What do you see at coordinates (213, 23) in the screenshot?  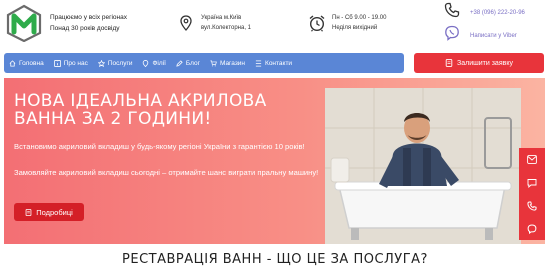 I see `address-block: Україна м.Київ вул.Колекторна, 1` at bounding box center [213, 23].